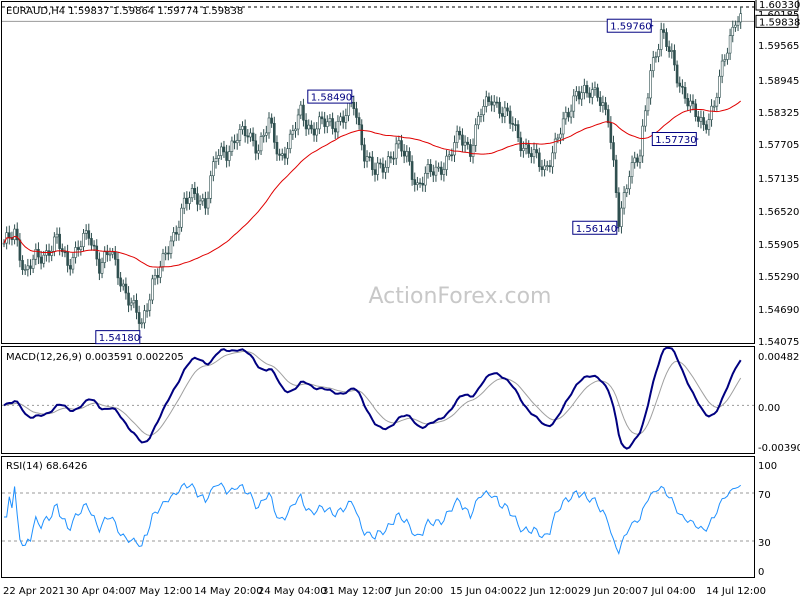 The height and width of the screenshot is (600, 800). I want to click on price-annotation: 1.54180, so click(118, 337).